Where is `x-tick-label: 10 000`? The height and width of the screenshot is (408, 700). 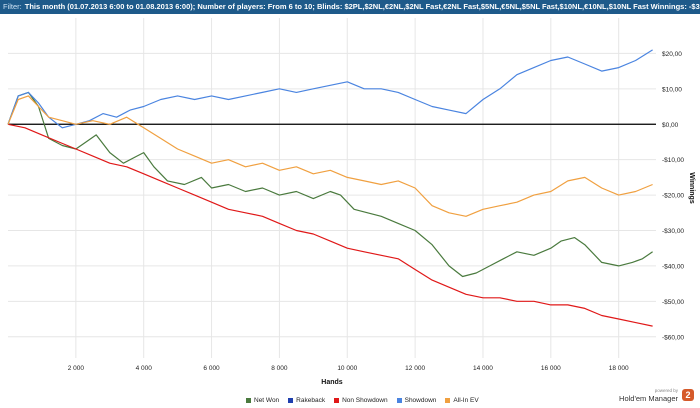 x-tick-label: 10 000 is located at coordinates (347, 368).